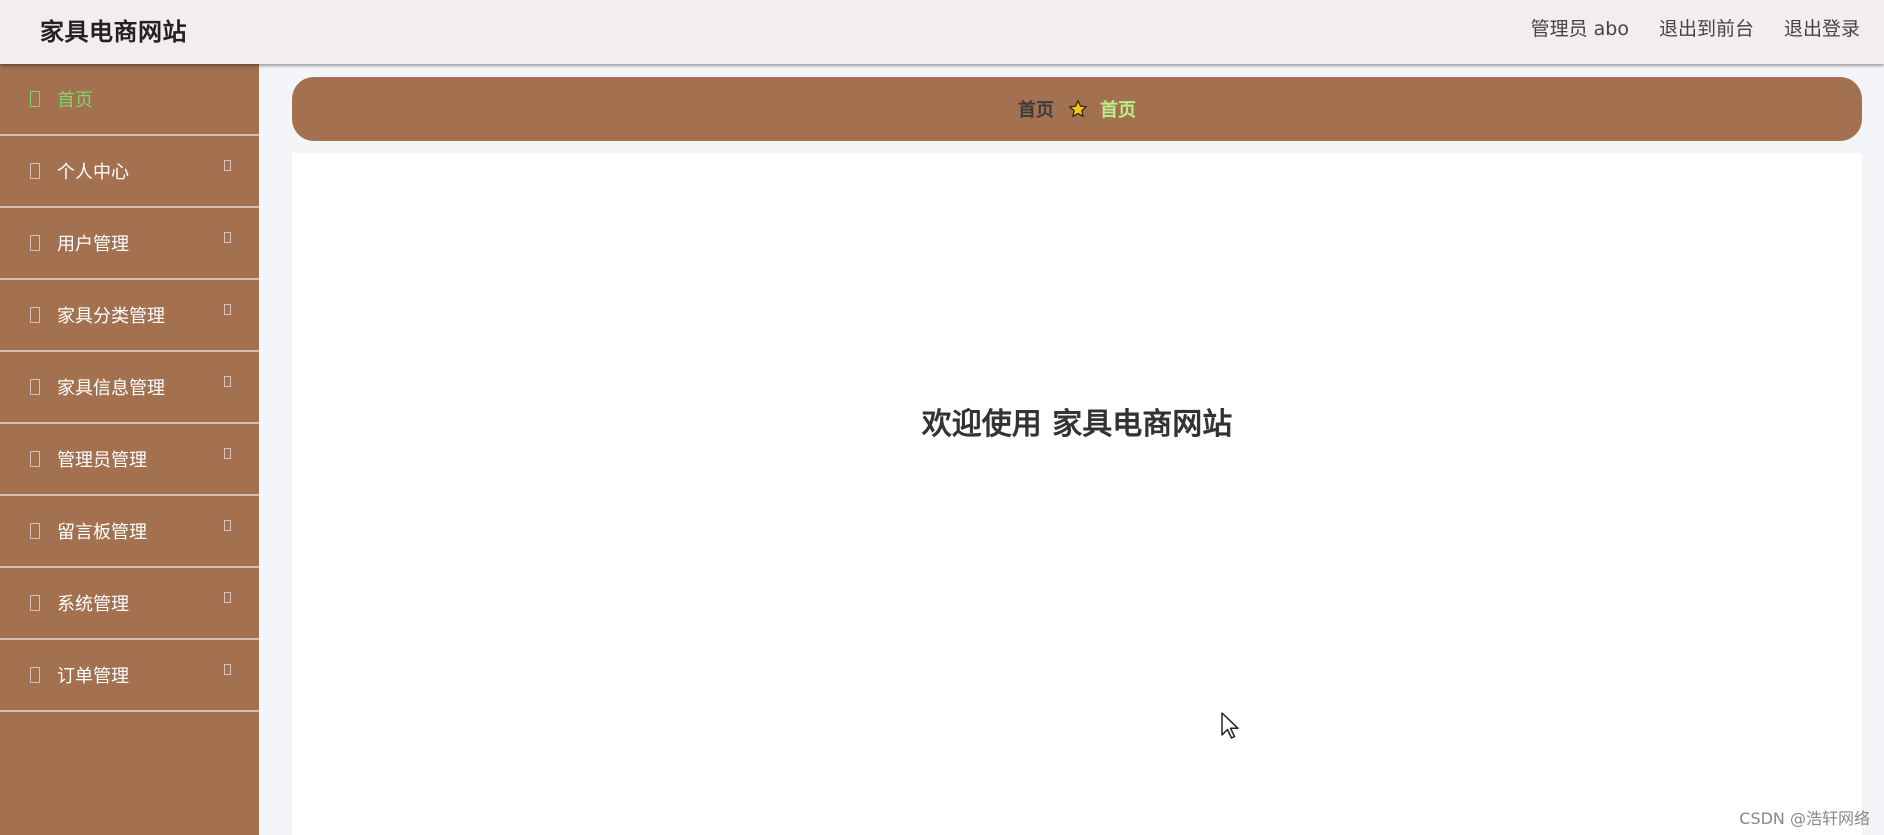  I want to click on sidebar-item-order-management: 订单管理, so click(129, 676).